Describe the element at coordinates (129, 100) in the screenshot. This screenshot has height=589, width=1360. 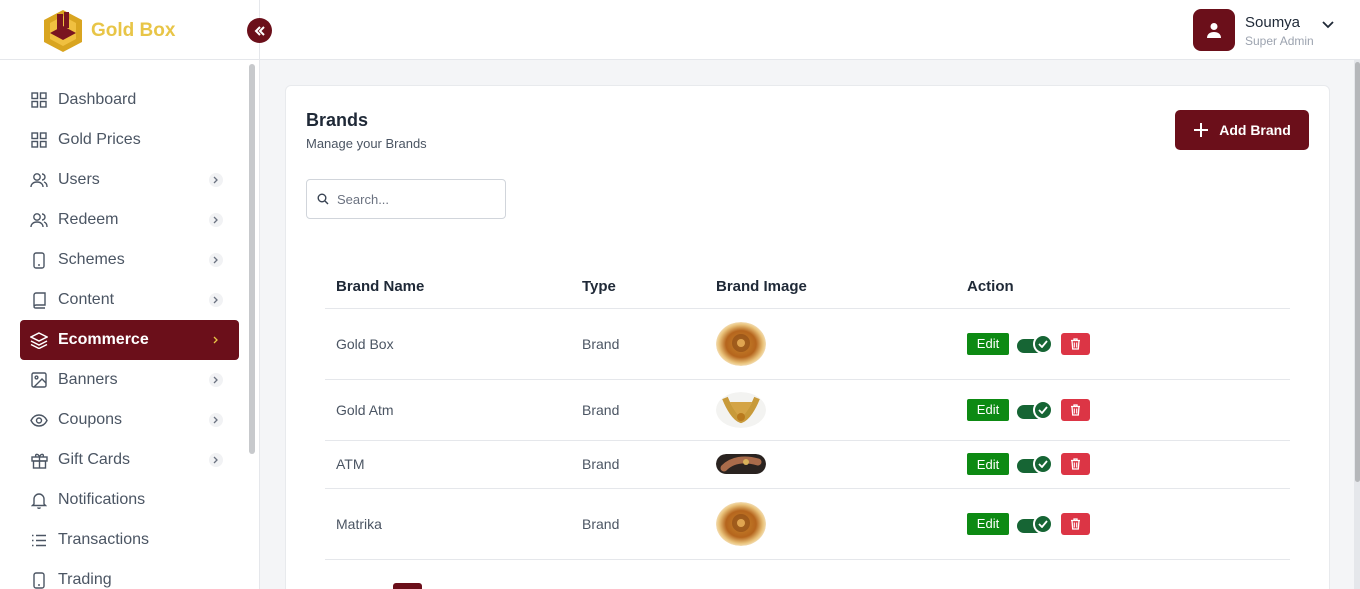
I see `sidebar-item-dashboard: Dashboard` at that location.